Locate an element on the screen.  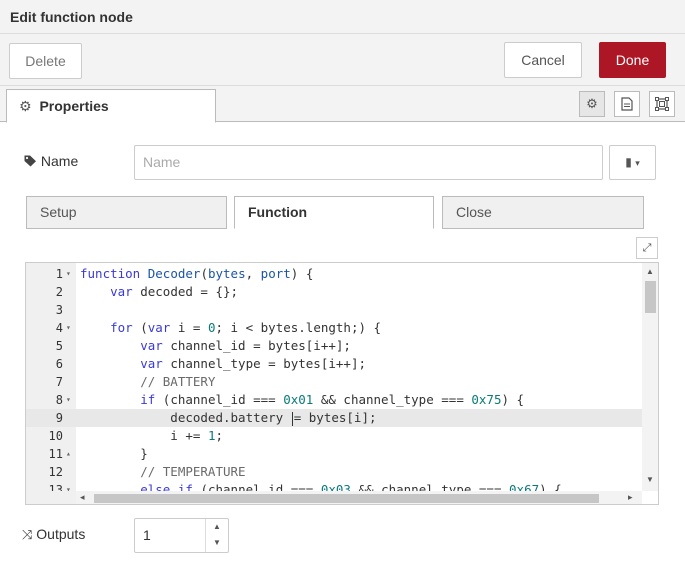
code-line: 4 ▾ for (var i = 0; i < bytes.length;) { is located at coordinates (334, 328).